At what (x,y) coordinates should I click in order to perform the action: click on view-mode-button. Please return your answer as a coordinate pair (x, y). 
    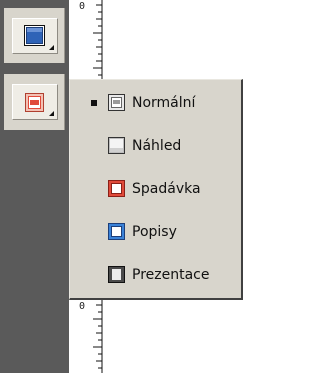
    Looking at the image, I should click on (35, 102).